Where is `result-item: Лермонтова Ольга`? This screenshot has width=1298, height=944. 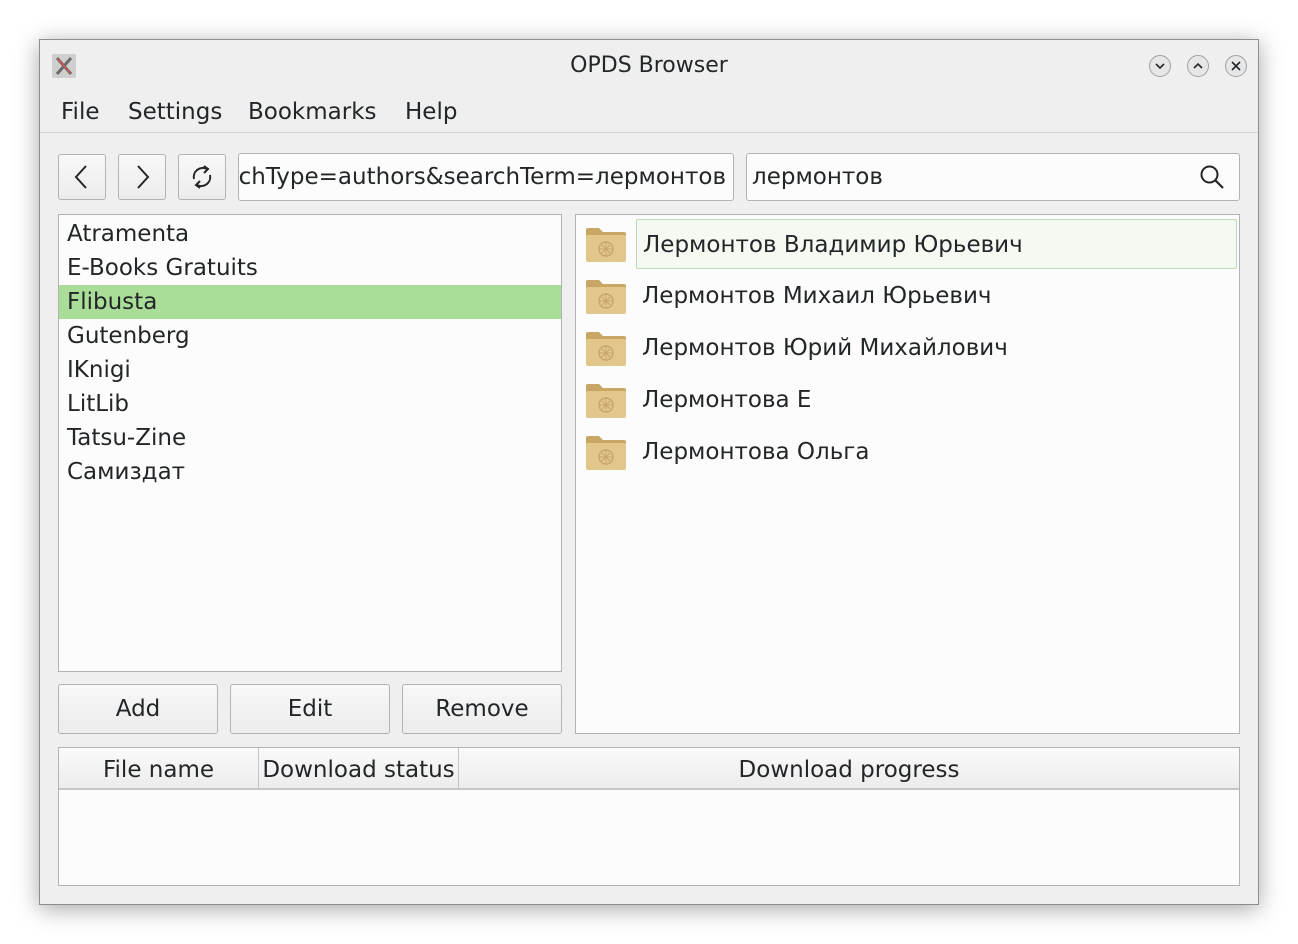 result-item: Лермонтова Ольга is located at coordinates (907, 452).